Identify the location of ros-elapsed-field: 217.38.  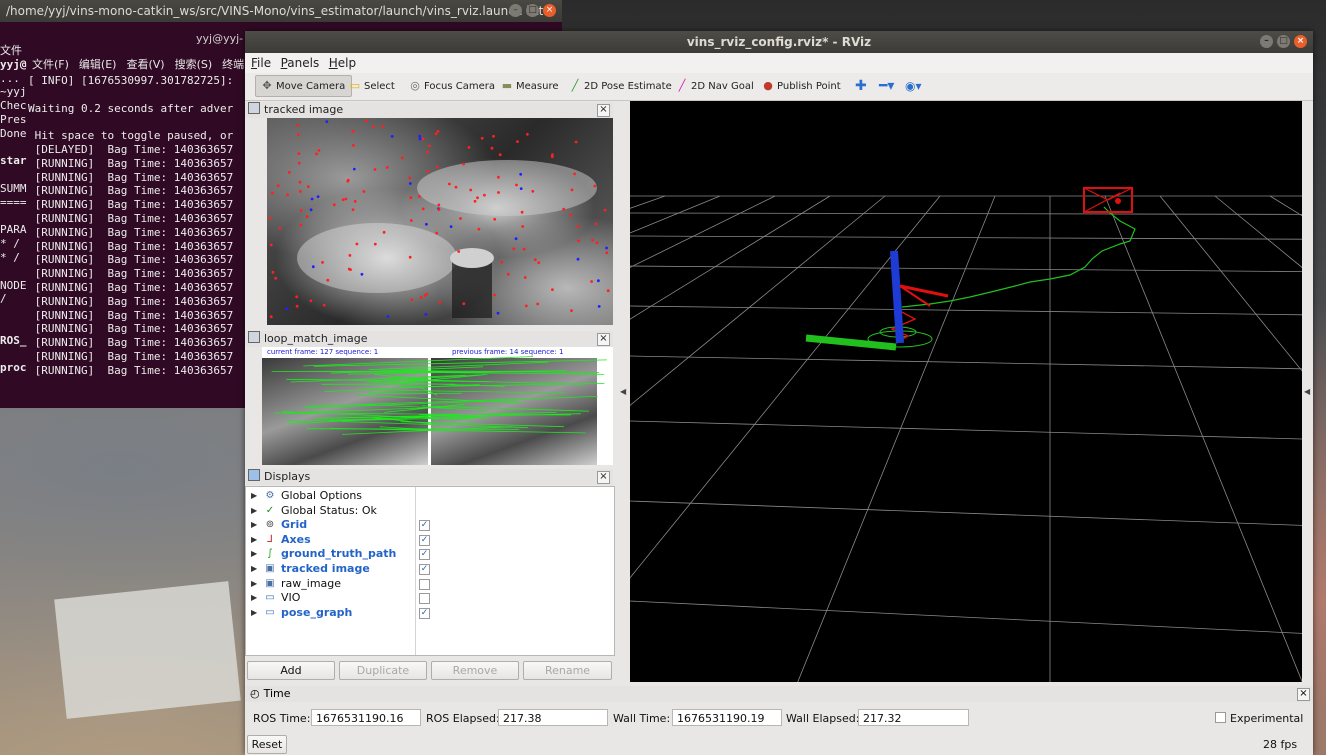
(553, 717).